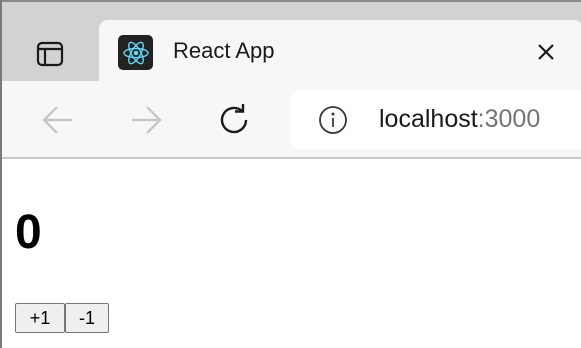  What do you see at coordinates (146, 120) in the screenshot?
I see `forward-arrow-icon` at bounding box center [146, 120].